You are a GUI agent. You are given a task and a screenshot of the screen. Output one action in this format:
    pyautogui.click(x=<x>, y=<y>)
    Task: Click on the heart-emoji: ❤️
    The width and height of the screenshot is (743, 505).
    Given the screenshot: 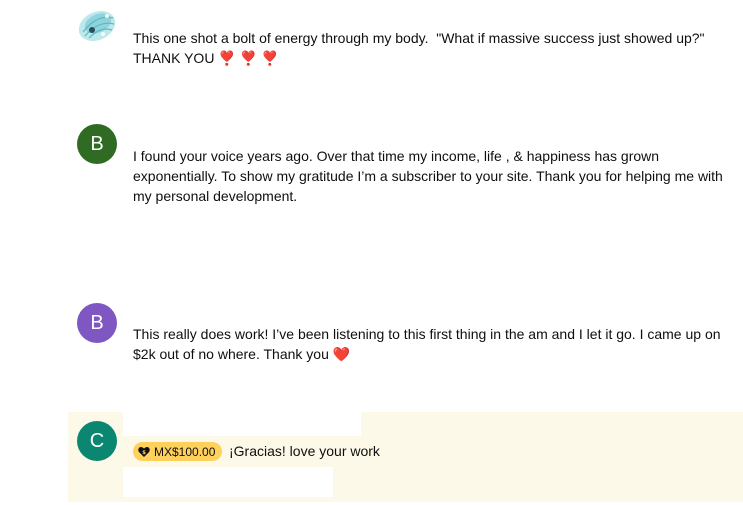 What is the action you would take?
    pyautogui.click(x=341, y=354)
    